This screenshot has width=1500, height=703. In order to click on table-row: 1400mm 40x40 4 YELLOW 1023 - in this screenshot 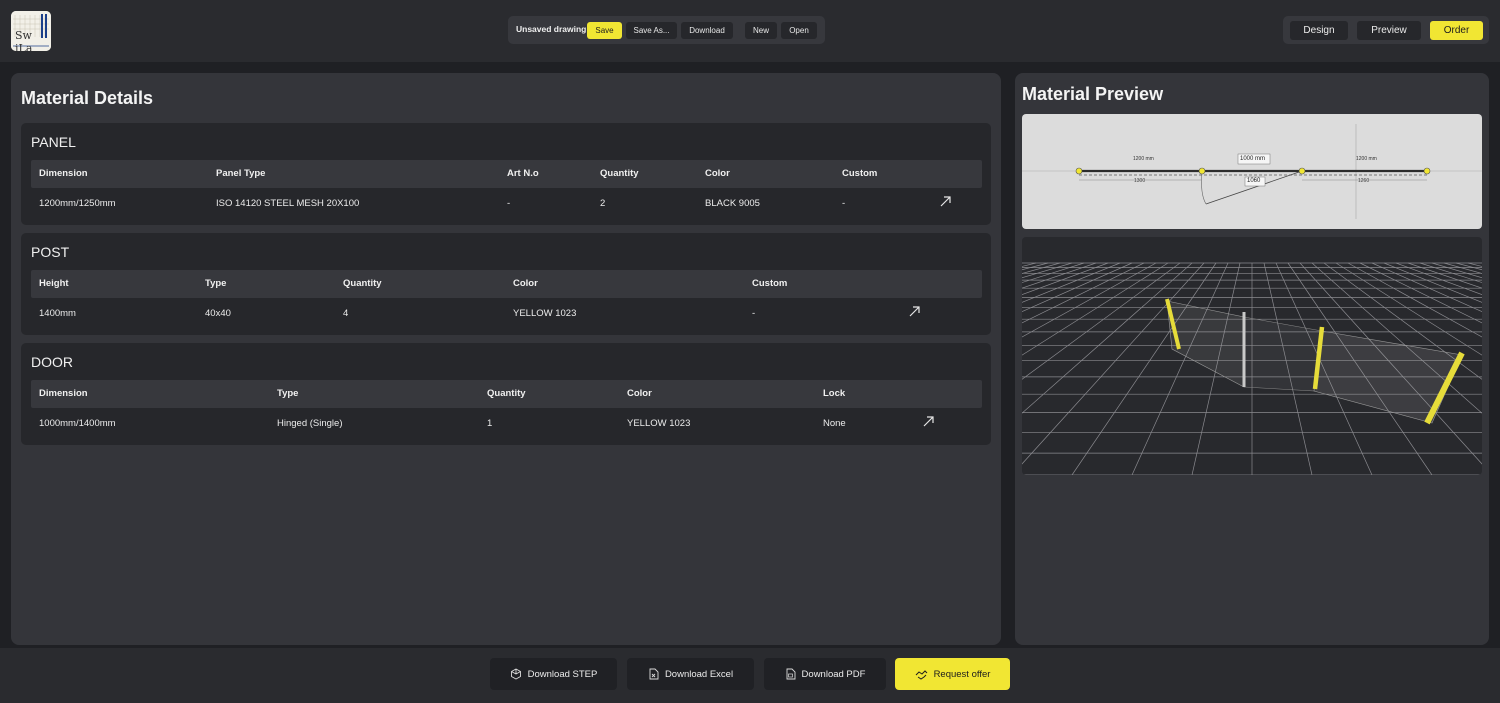, I will do `click(506, 312)`.